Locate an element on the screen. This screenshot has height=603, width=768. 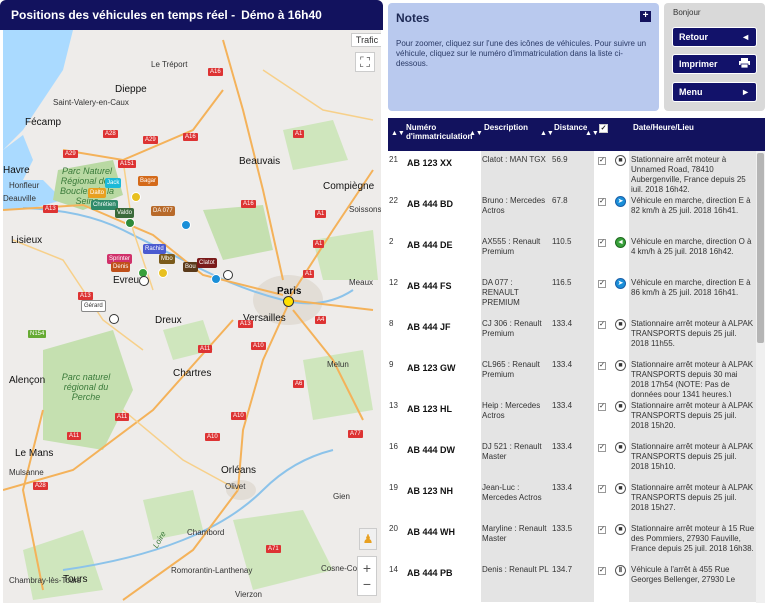
vehicle-marker-label: Valdo is located at coordinates (124, 213).